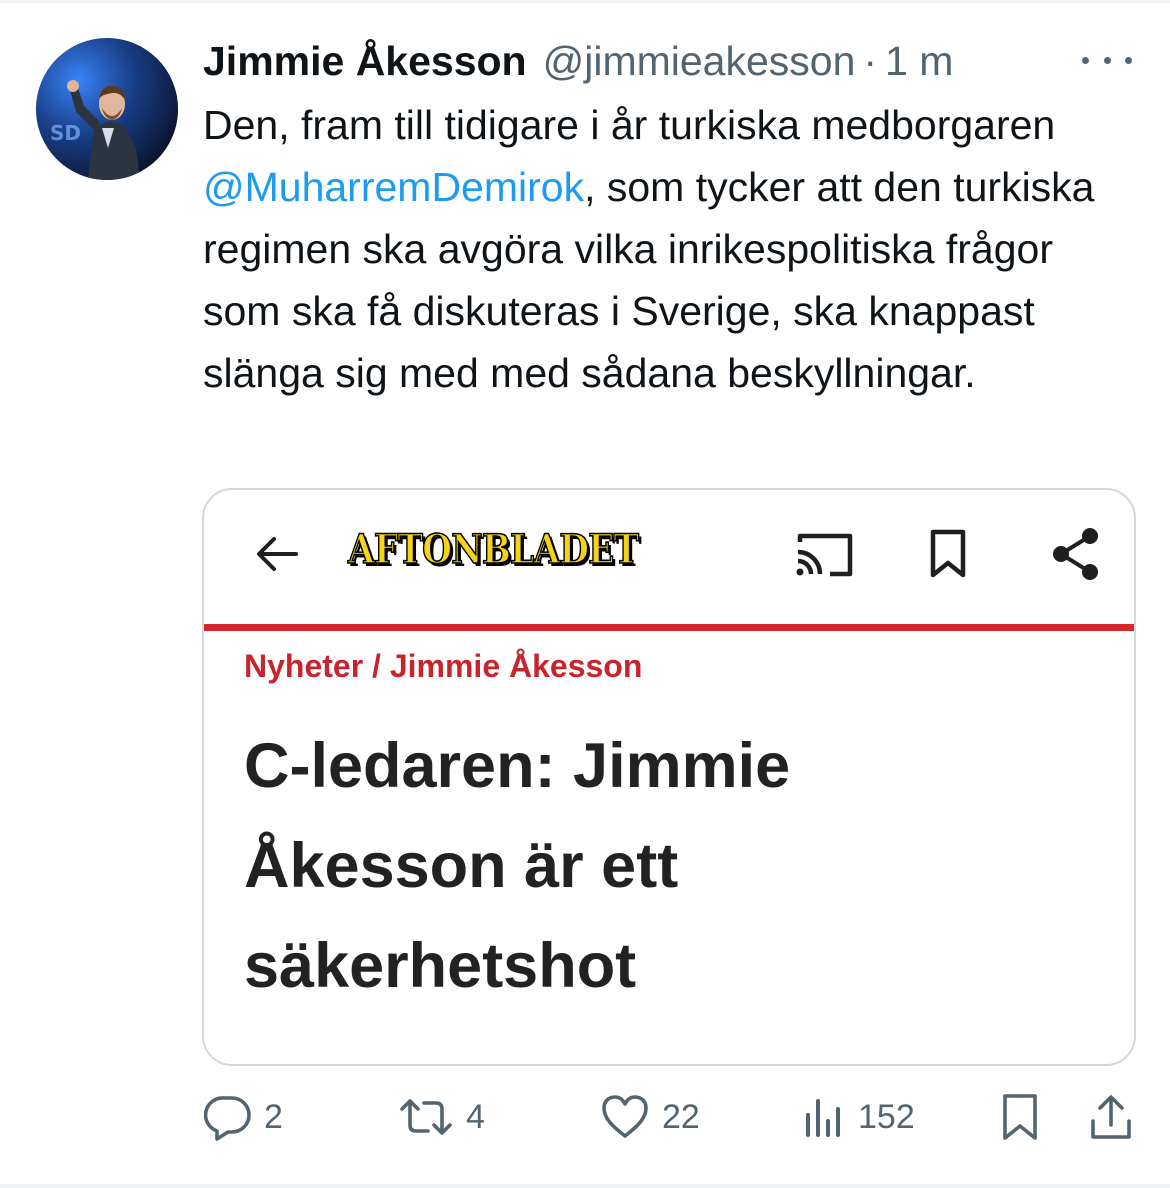 The image size is (1170, 1188). I want to click on like-button: 22, so click(650, 1117).